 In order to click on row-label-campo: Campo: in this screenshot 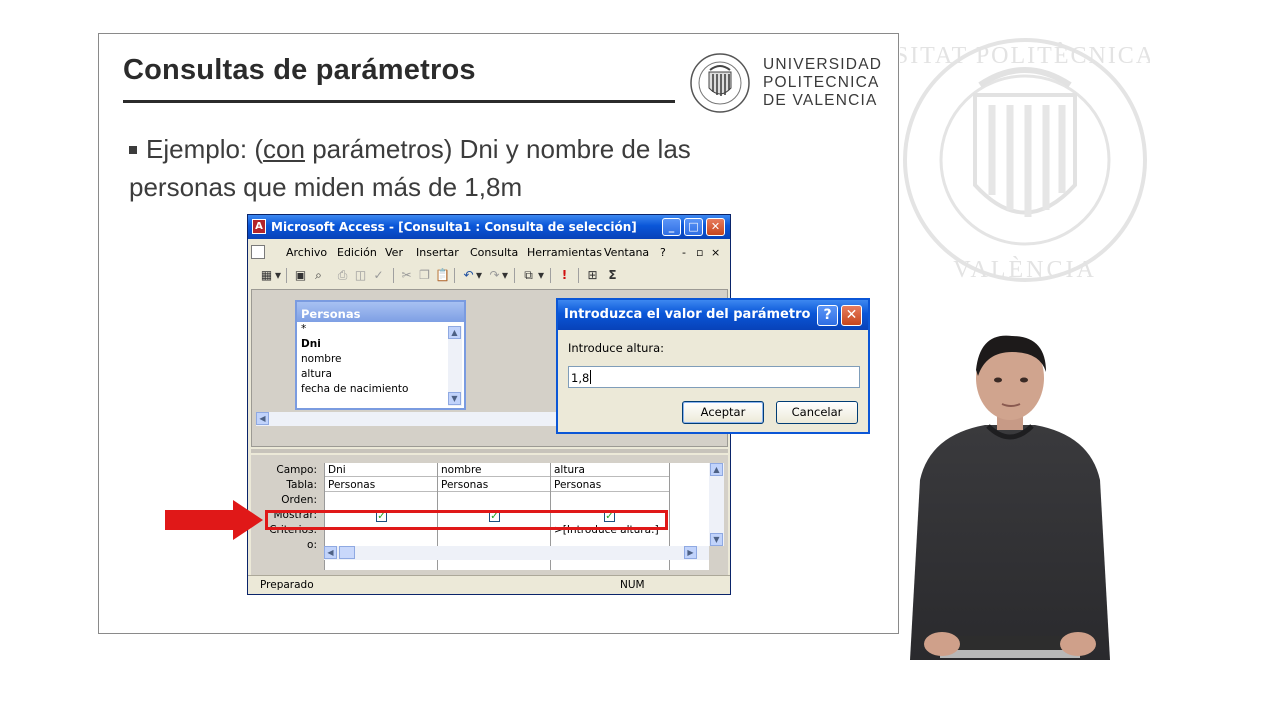, I will do `click(296, 470)`.